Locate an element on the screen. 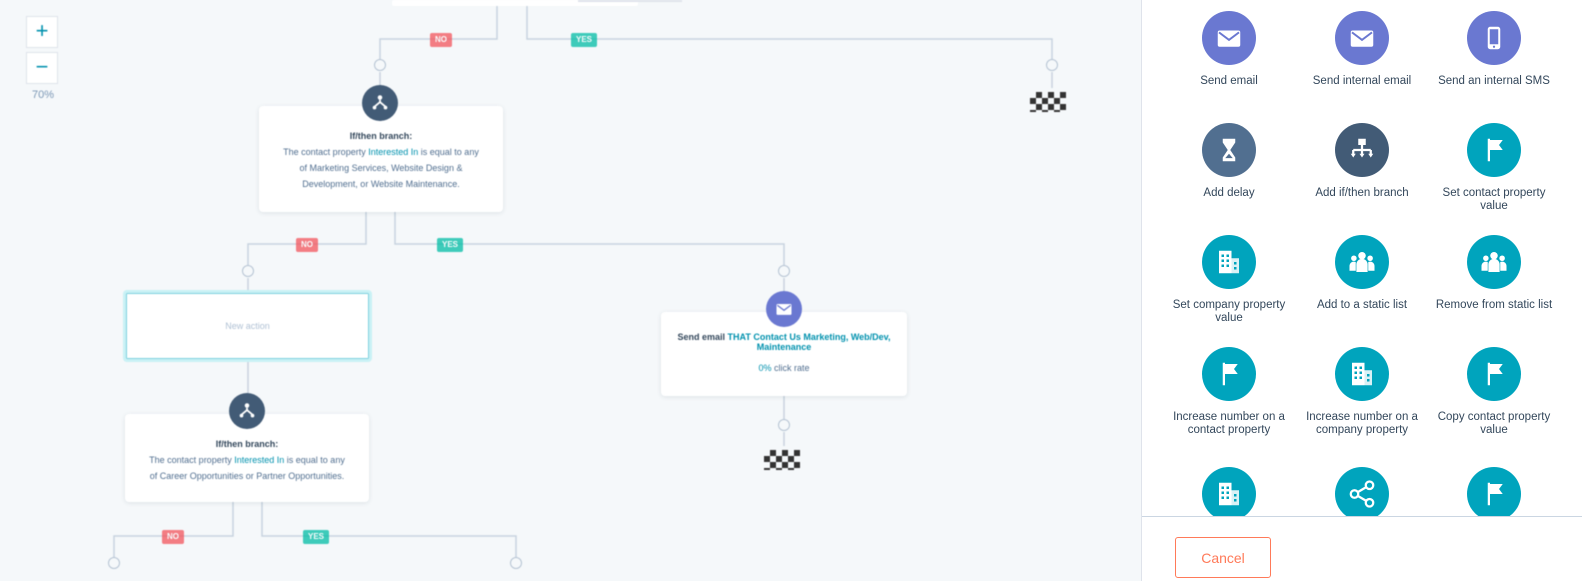  action-label: Send email is located at coordinates (1229, 81).